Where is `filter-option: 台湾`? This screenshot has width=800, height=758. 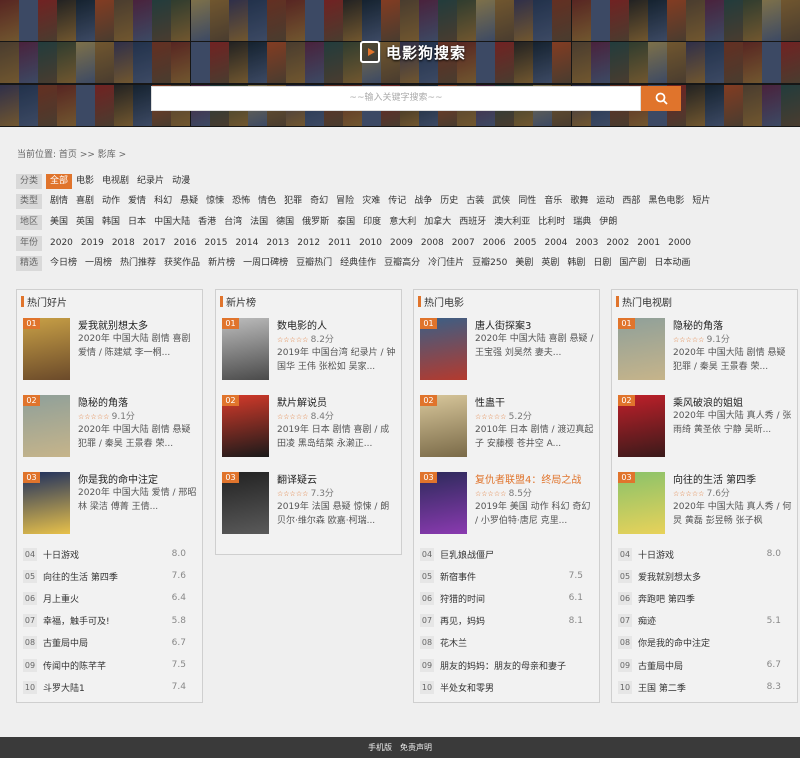 filter-option: 台湾 is located at coordinates (233, 222).